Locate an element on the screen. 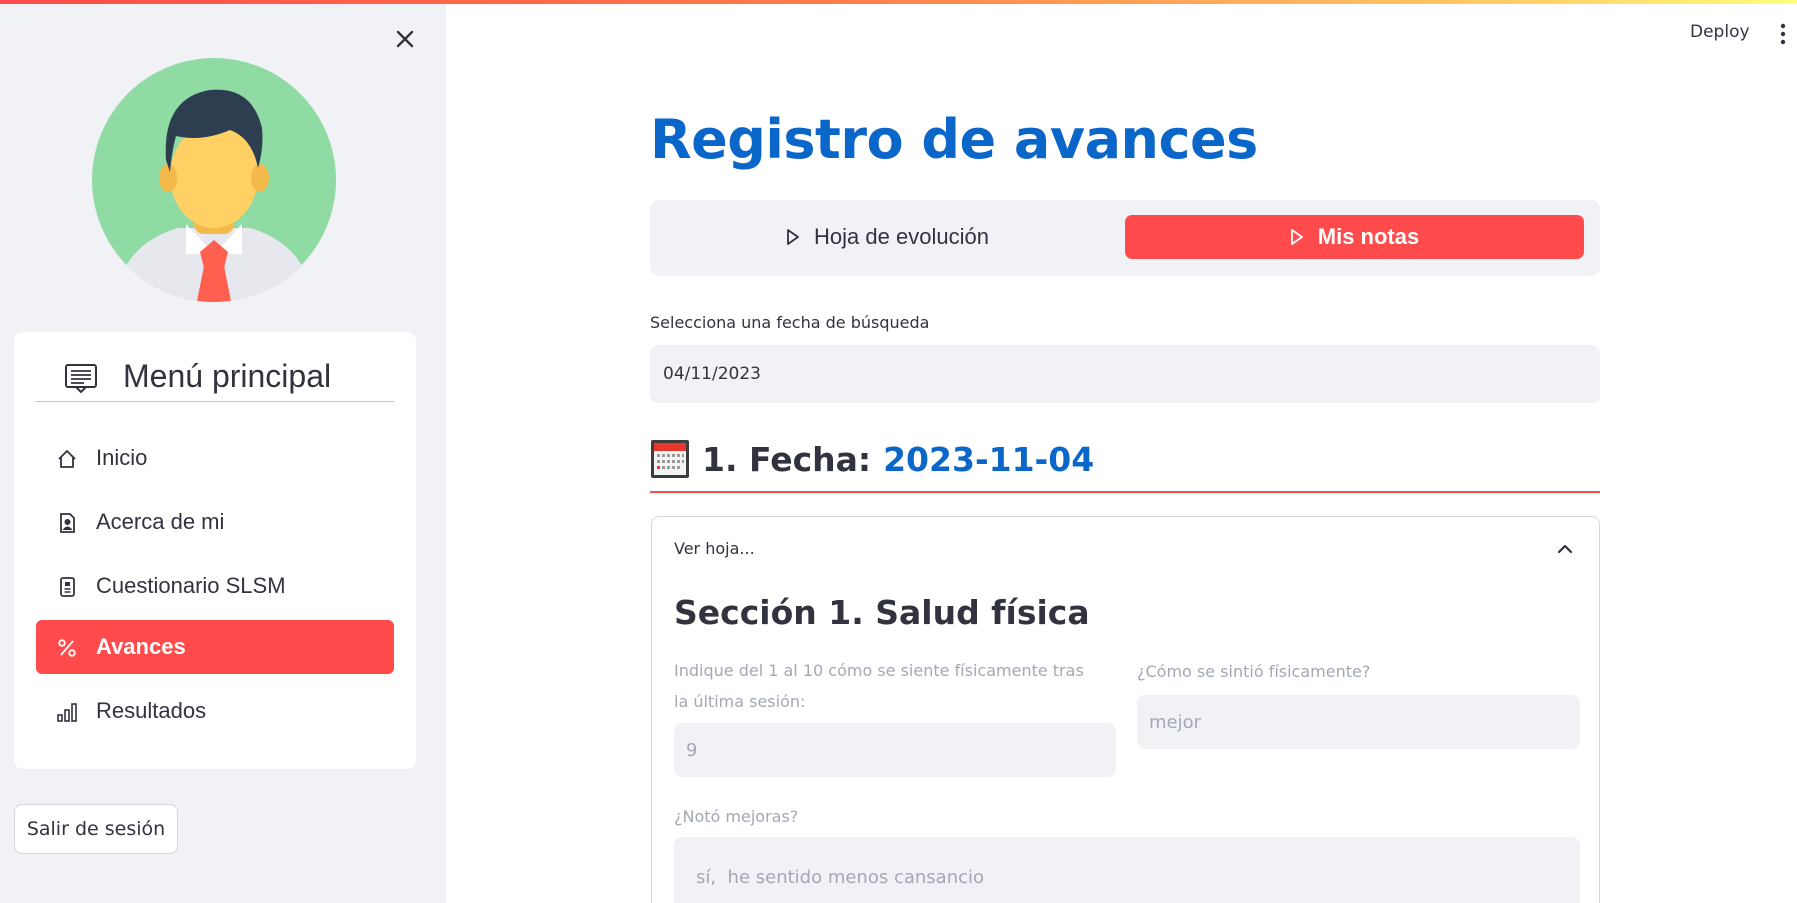 The height and width of the screenshot is (903, 1797). person-badge-icon is located at coordinates (67, 523).